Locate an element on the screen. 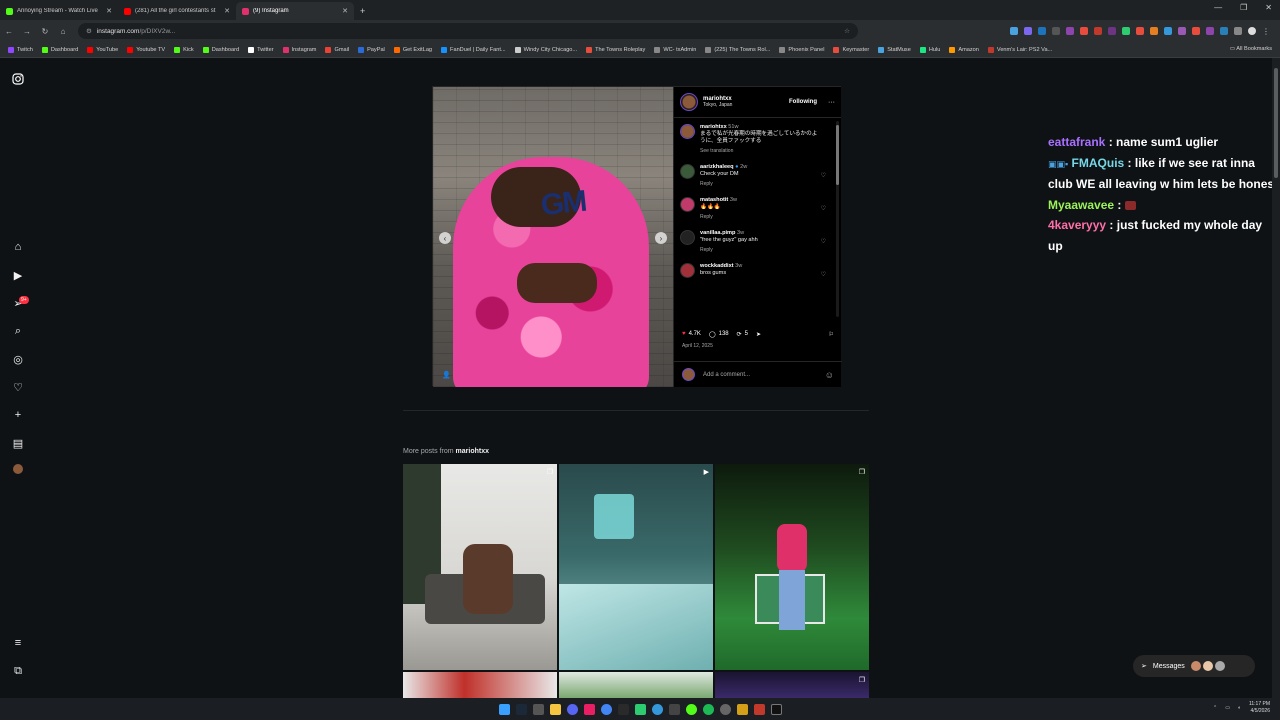 The image size is (1280, 720). forward-icon: → is located at coordinates (27, 31).